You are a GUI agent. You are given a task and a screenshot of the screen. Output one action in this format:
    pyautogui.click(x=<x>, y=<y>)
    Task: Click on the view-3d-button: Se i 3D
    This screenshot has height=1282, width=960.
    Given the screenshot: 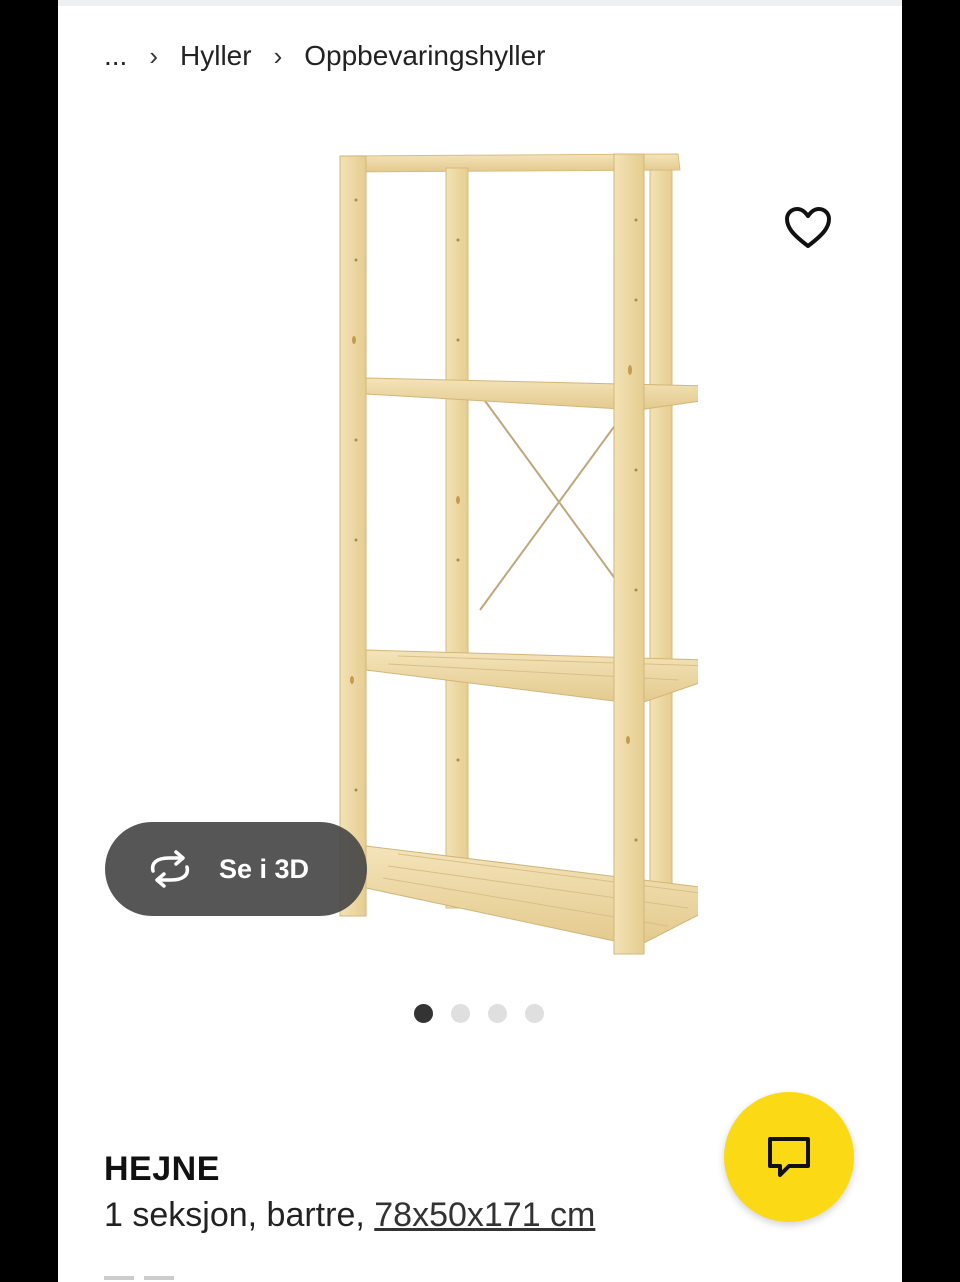 What is the action you would take?
    pyautogui.click(x=236, y=869)
    